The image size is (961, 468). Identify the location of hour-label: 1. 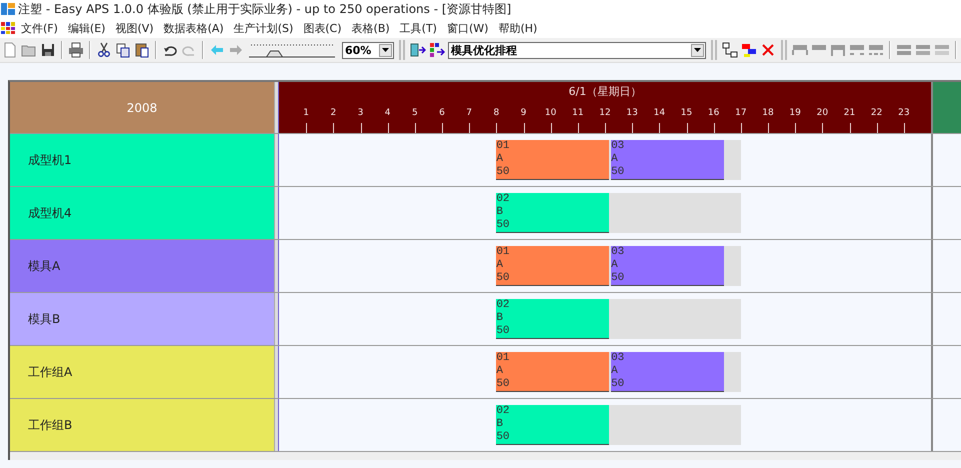
(306, 113).